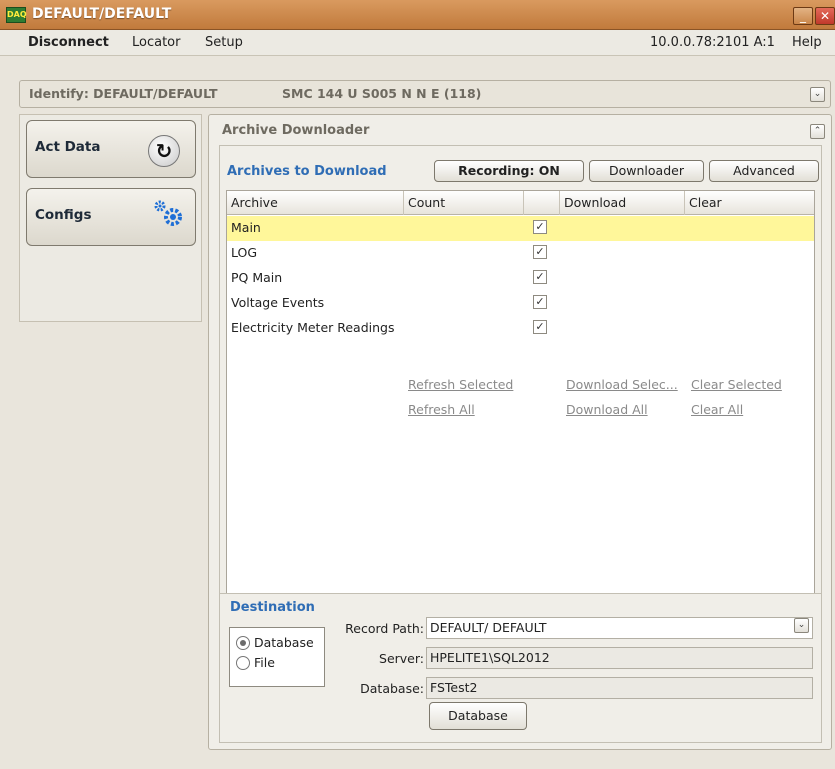 This screenshot has width=835, height=769. I want to click on recording-button: Recording: ON, so click(509, 171).